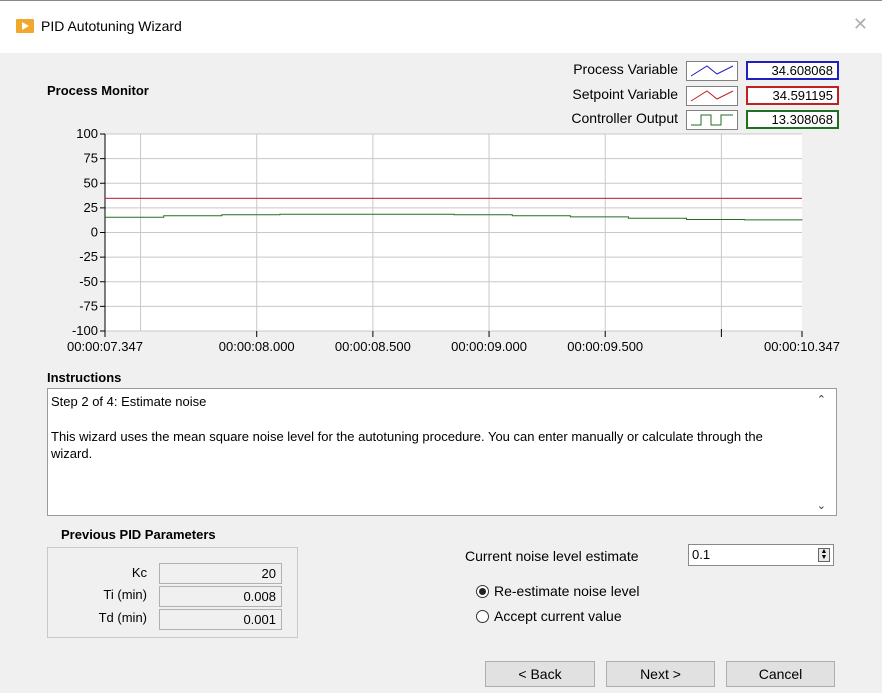  Describe the element at coordinates (91, 182) in the screenshot. I see `y-tick-label: 50` at that location.